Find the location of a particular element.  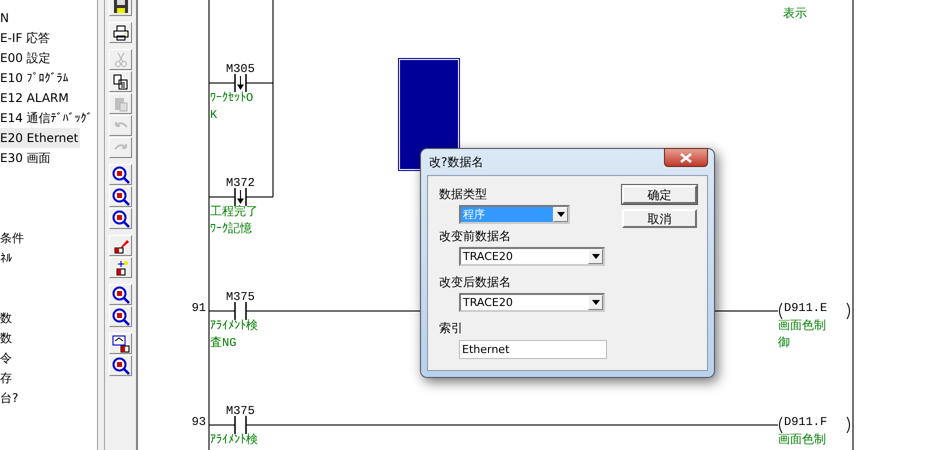

coil-comment: 表示 is located at coordinates (795, 14).